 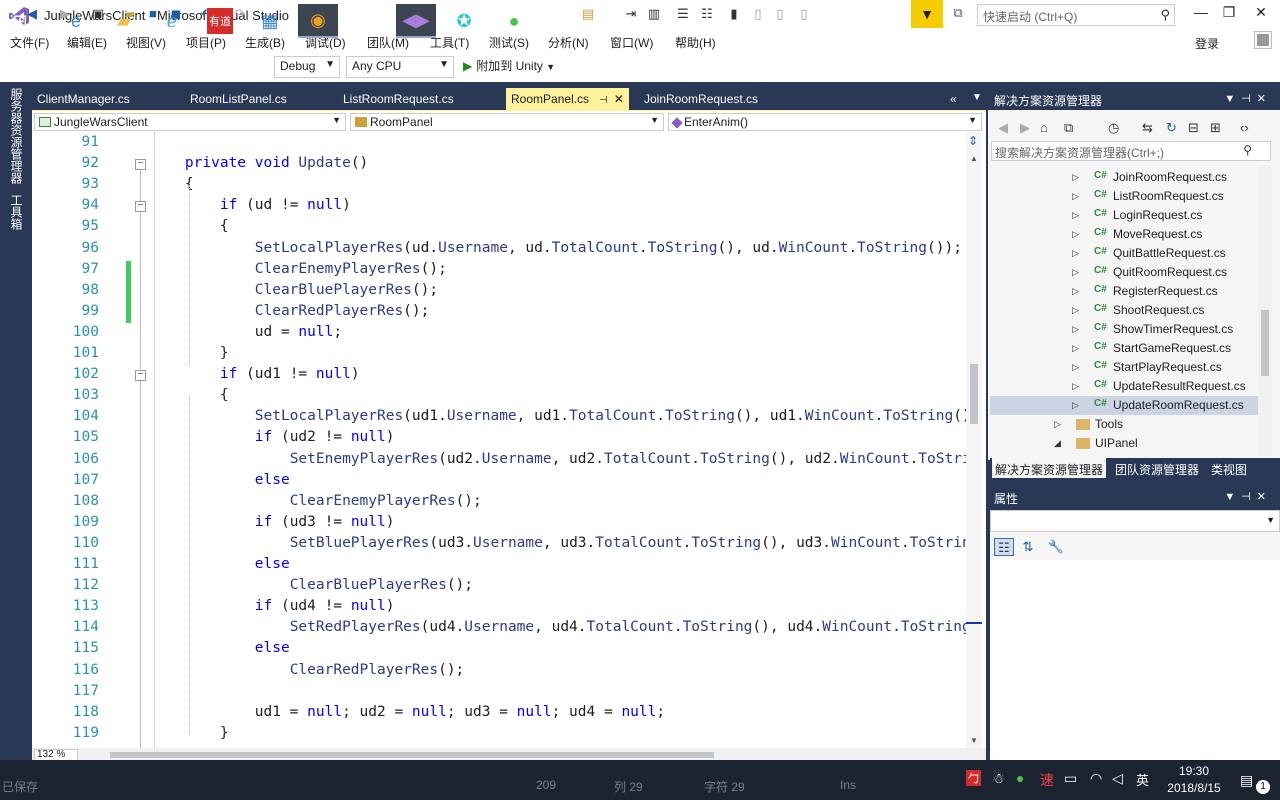 I want to click on tree-item: ▷ C# UpdateRoomRequest.cs, so click(x=1124, y=405).